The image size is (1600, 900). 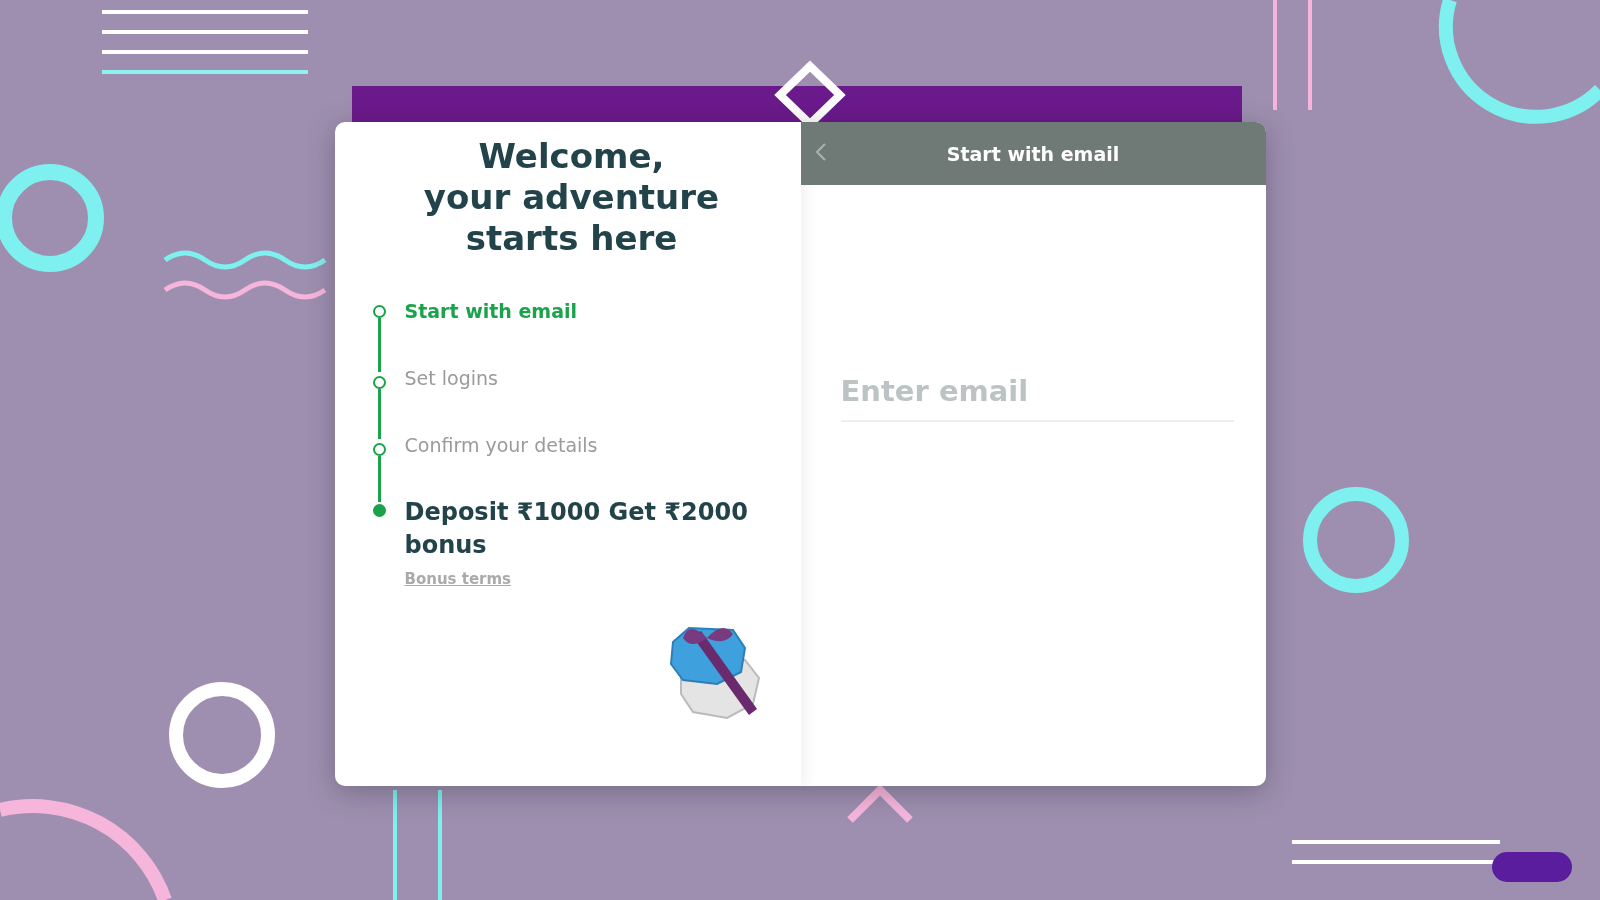 What do you see at coordinates (571, 156) in the screenshot?
I see `welcome-heading: Welcome,` at bounding box center [571, 156].